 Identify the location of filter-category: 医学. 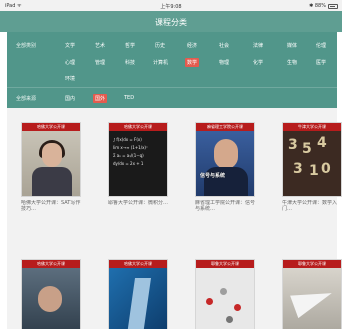
(321, 62).